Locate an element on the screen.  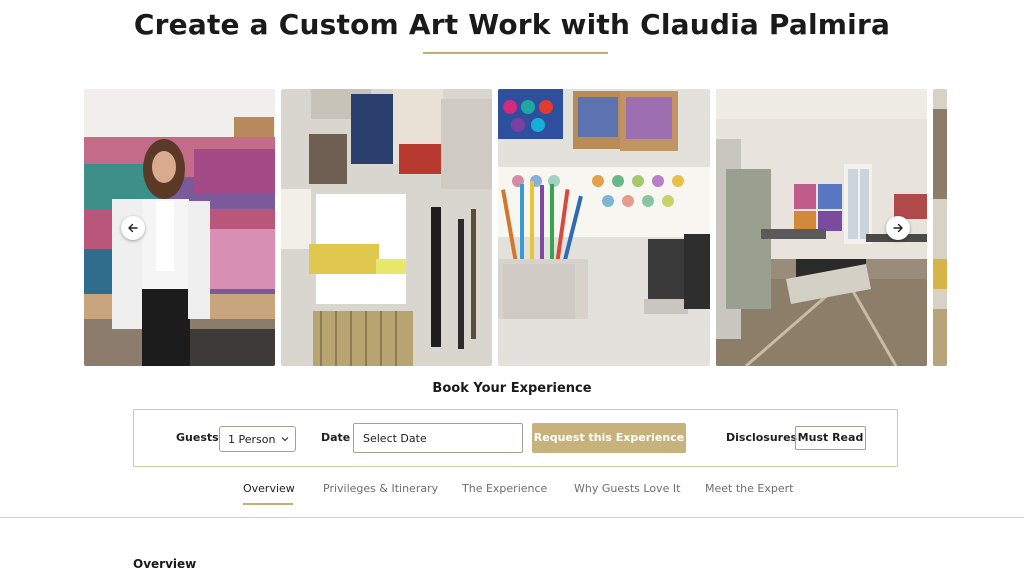
gallery-photo-artist is located at coordinates (179, 227).